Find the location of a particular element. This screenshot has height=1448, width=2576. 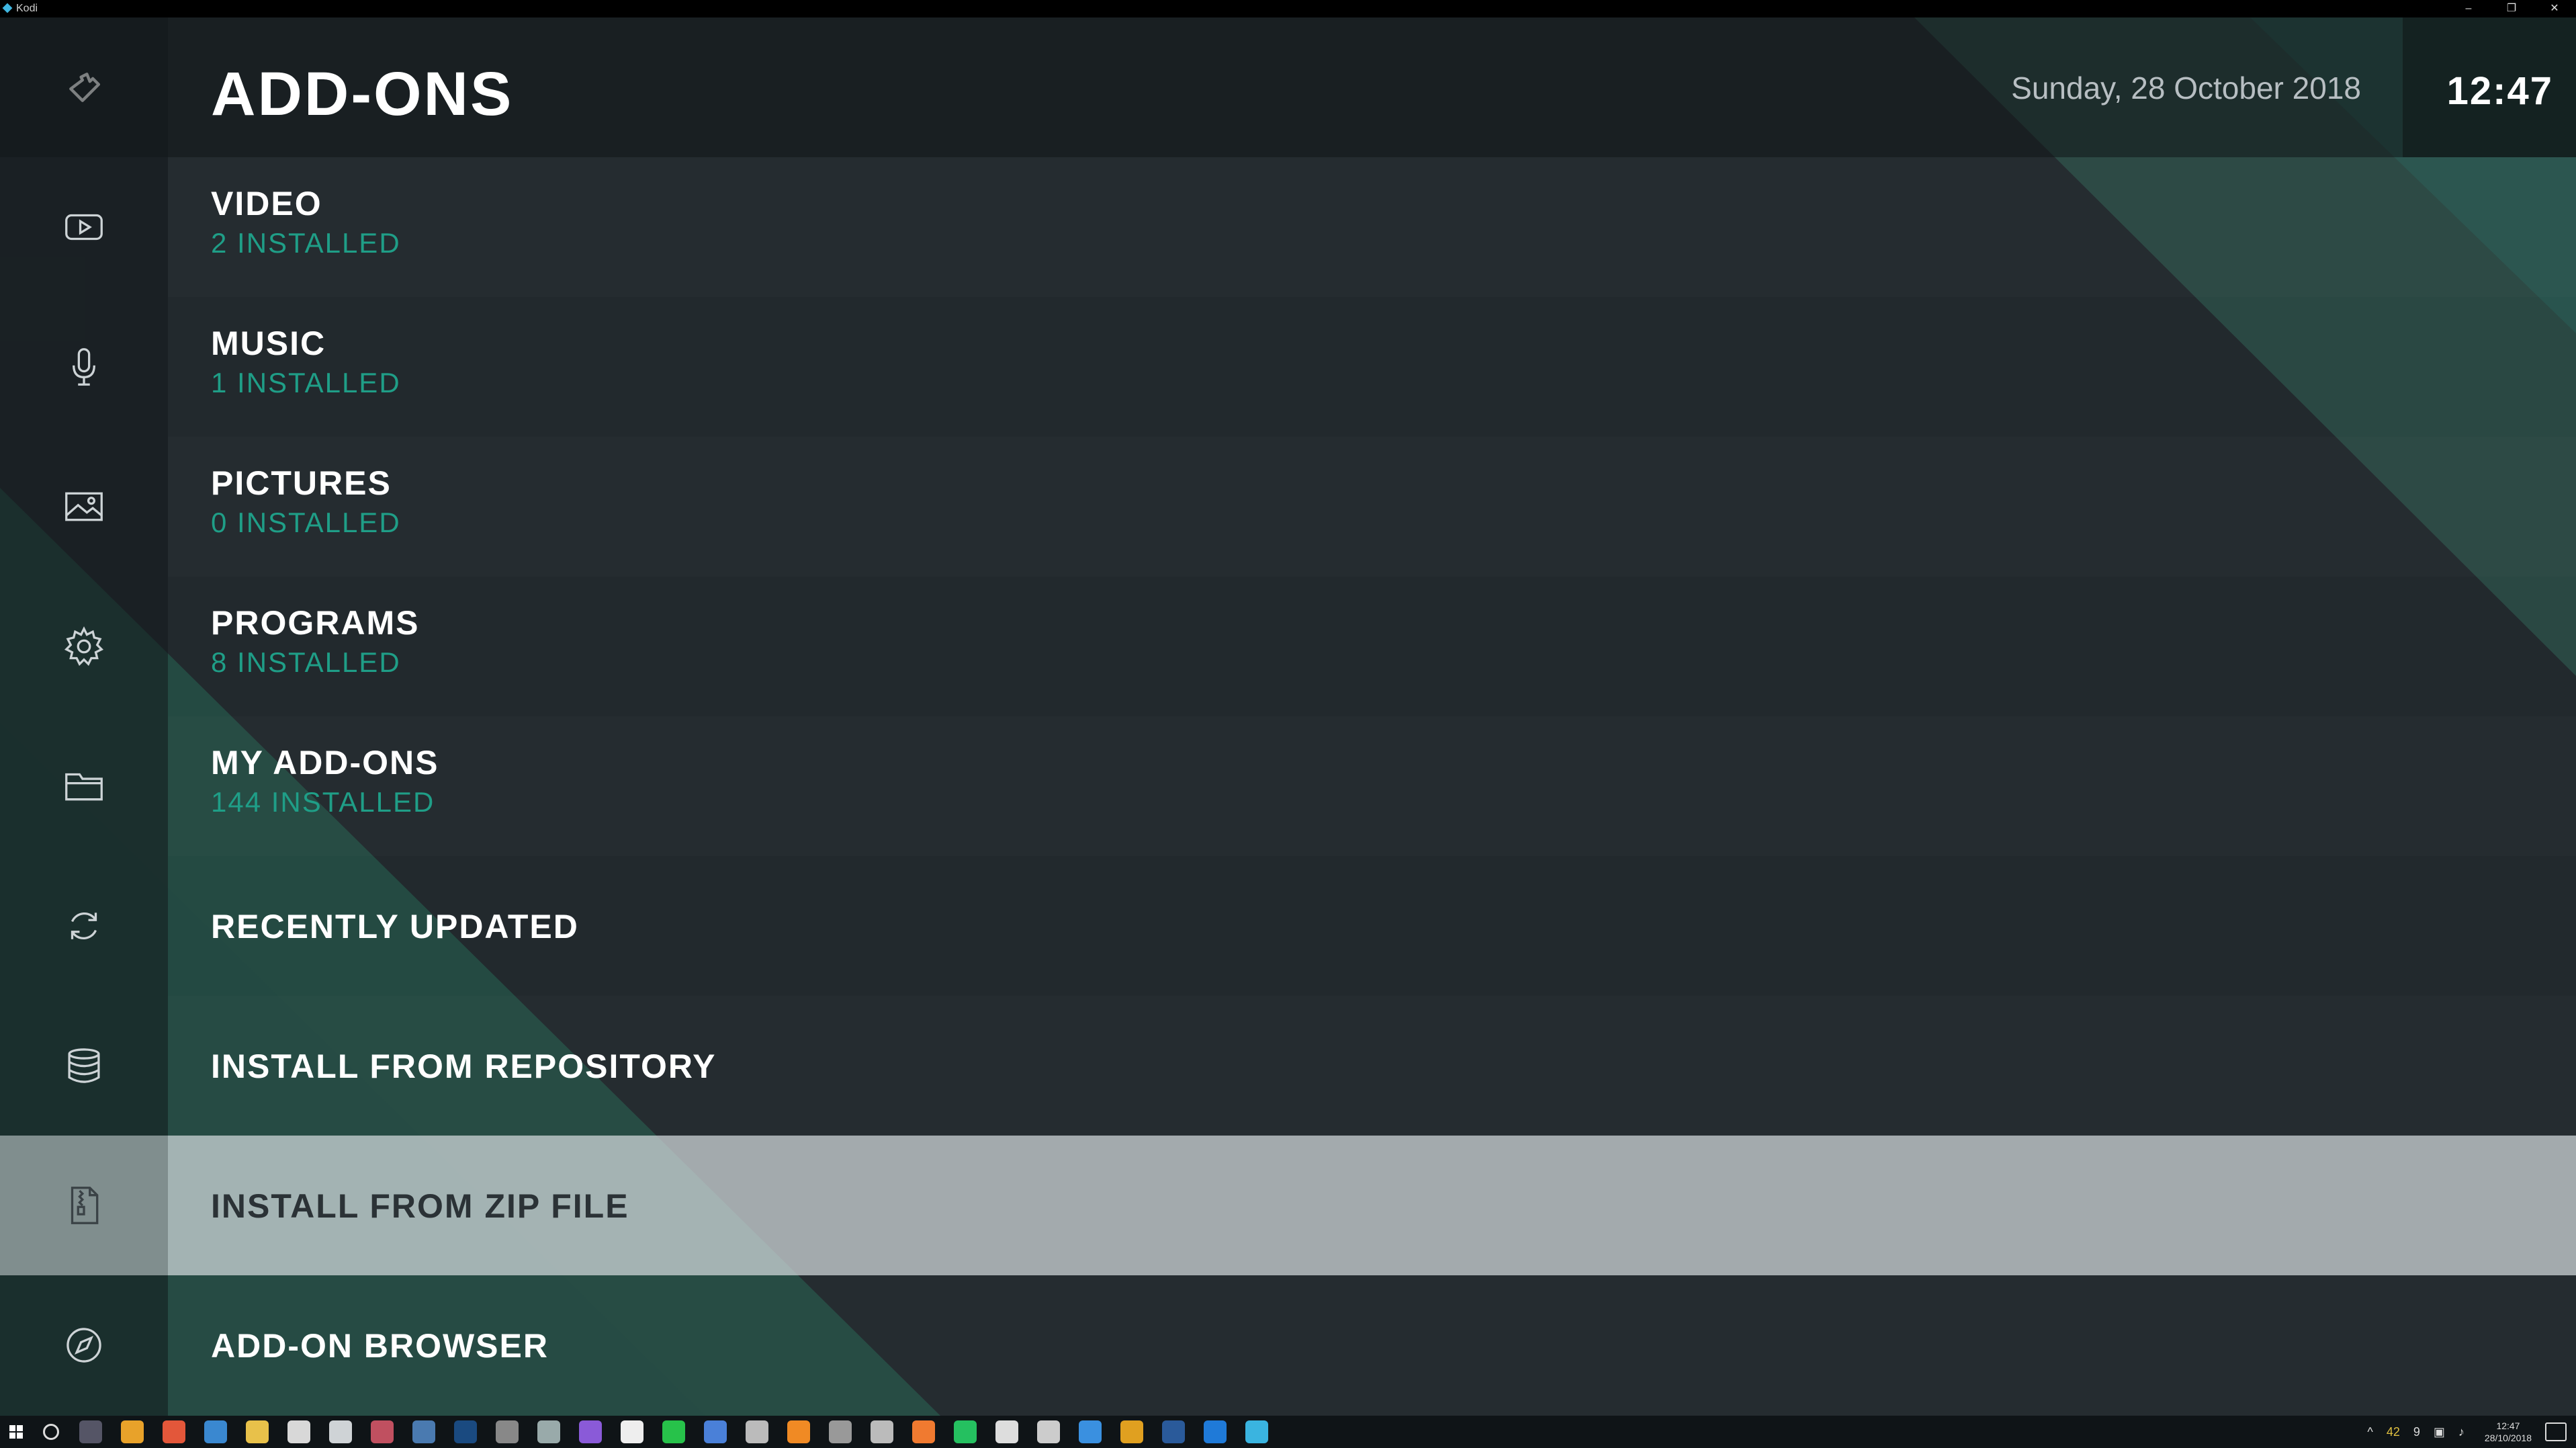

start-button is located at coordinates (16, 1432).